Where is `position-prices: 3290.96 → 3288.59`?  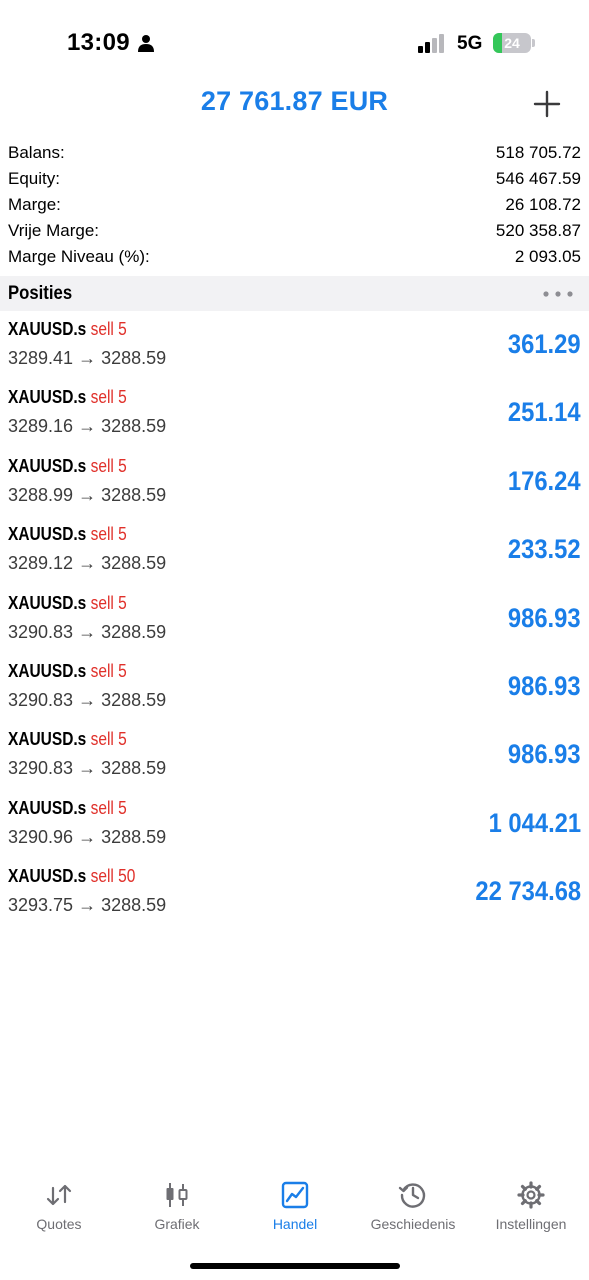 position-prices: 3290.96 → 3288.59 is located at coordinates (87, 836).